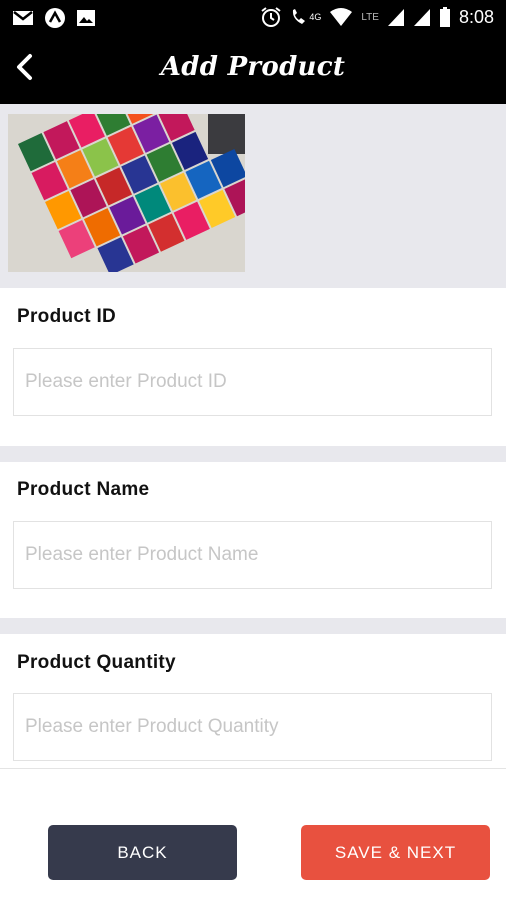 This screenshot has width=506, height=900. I want to click on product-quantity-field, so click(252, 727).